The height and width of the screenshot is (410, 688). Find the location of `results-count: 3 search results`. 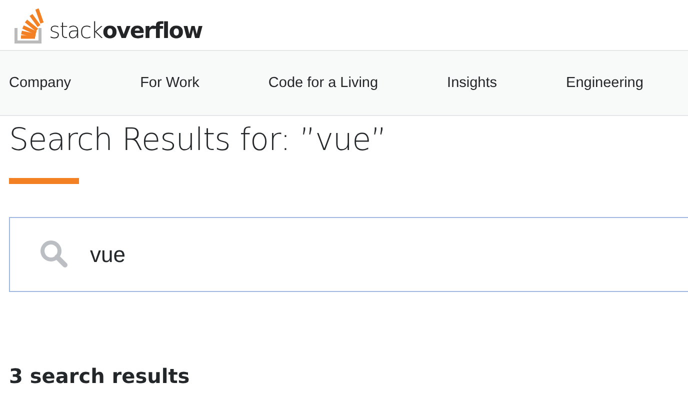

results-count: 3 search results is located at coordinates (100, 376).